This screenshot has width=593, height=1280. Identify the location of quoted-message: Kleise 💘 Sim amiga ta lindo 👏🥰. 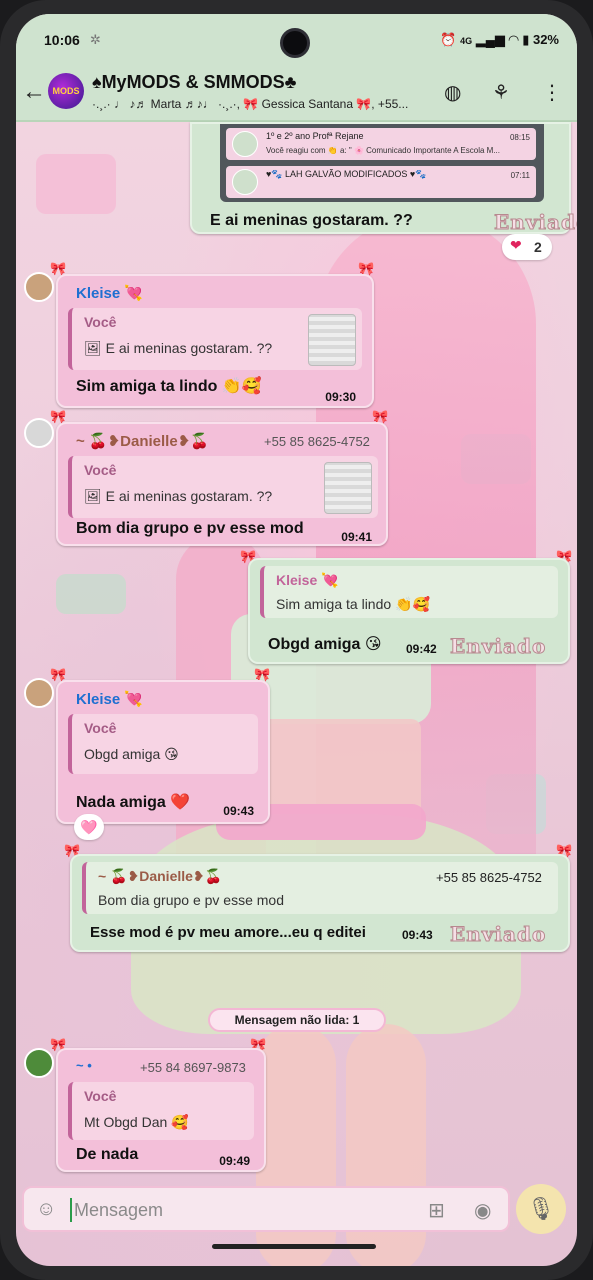
(409, 592).